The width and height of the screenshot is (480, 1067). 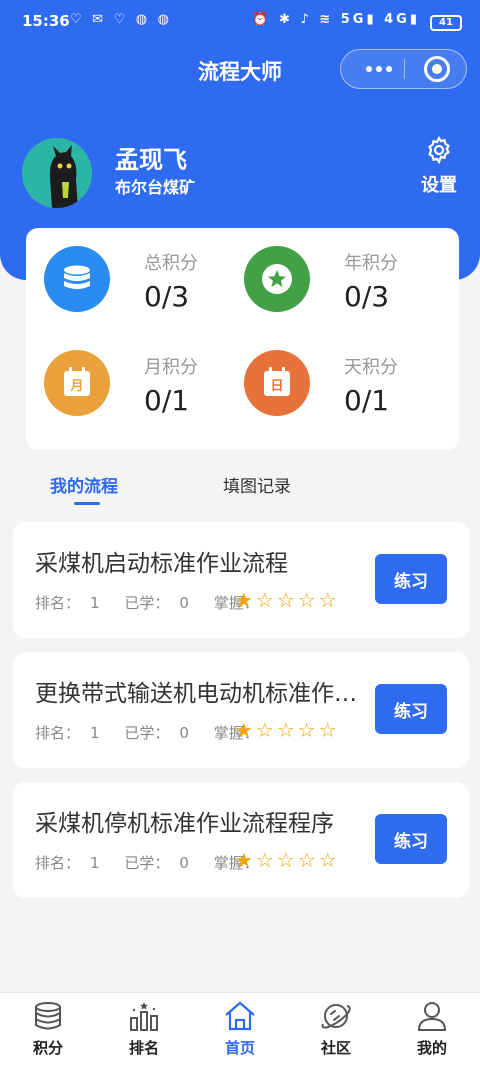 What do you see at coordinates (151, 160) in the screenshot?
I see `user-name: 孟现飞` at bounding box center [151, 160].